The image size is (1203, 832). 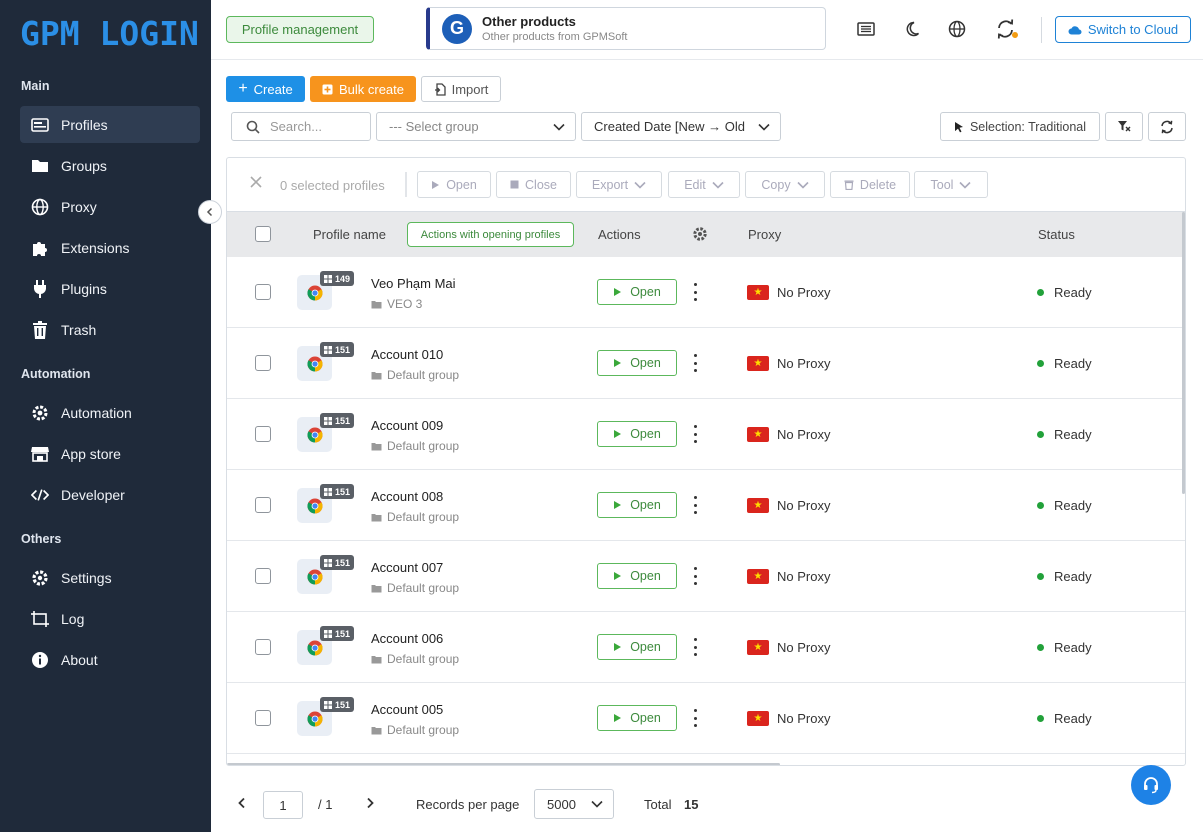 I want to click on bulk-edit-button: Edit, so click(x=704, y=184).